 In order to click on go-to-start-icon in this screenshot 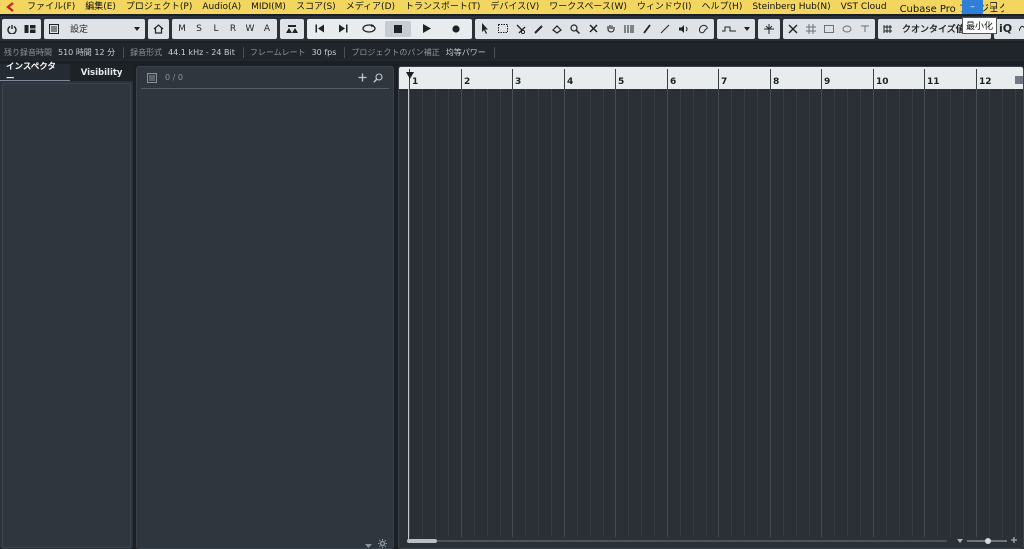, I will do `click(320, 29)`.